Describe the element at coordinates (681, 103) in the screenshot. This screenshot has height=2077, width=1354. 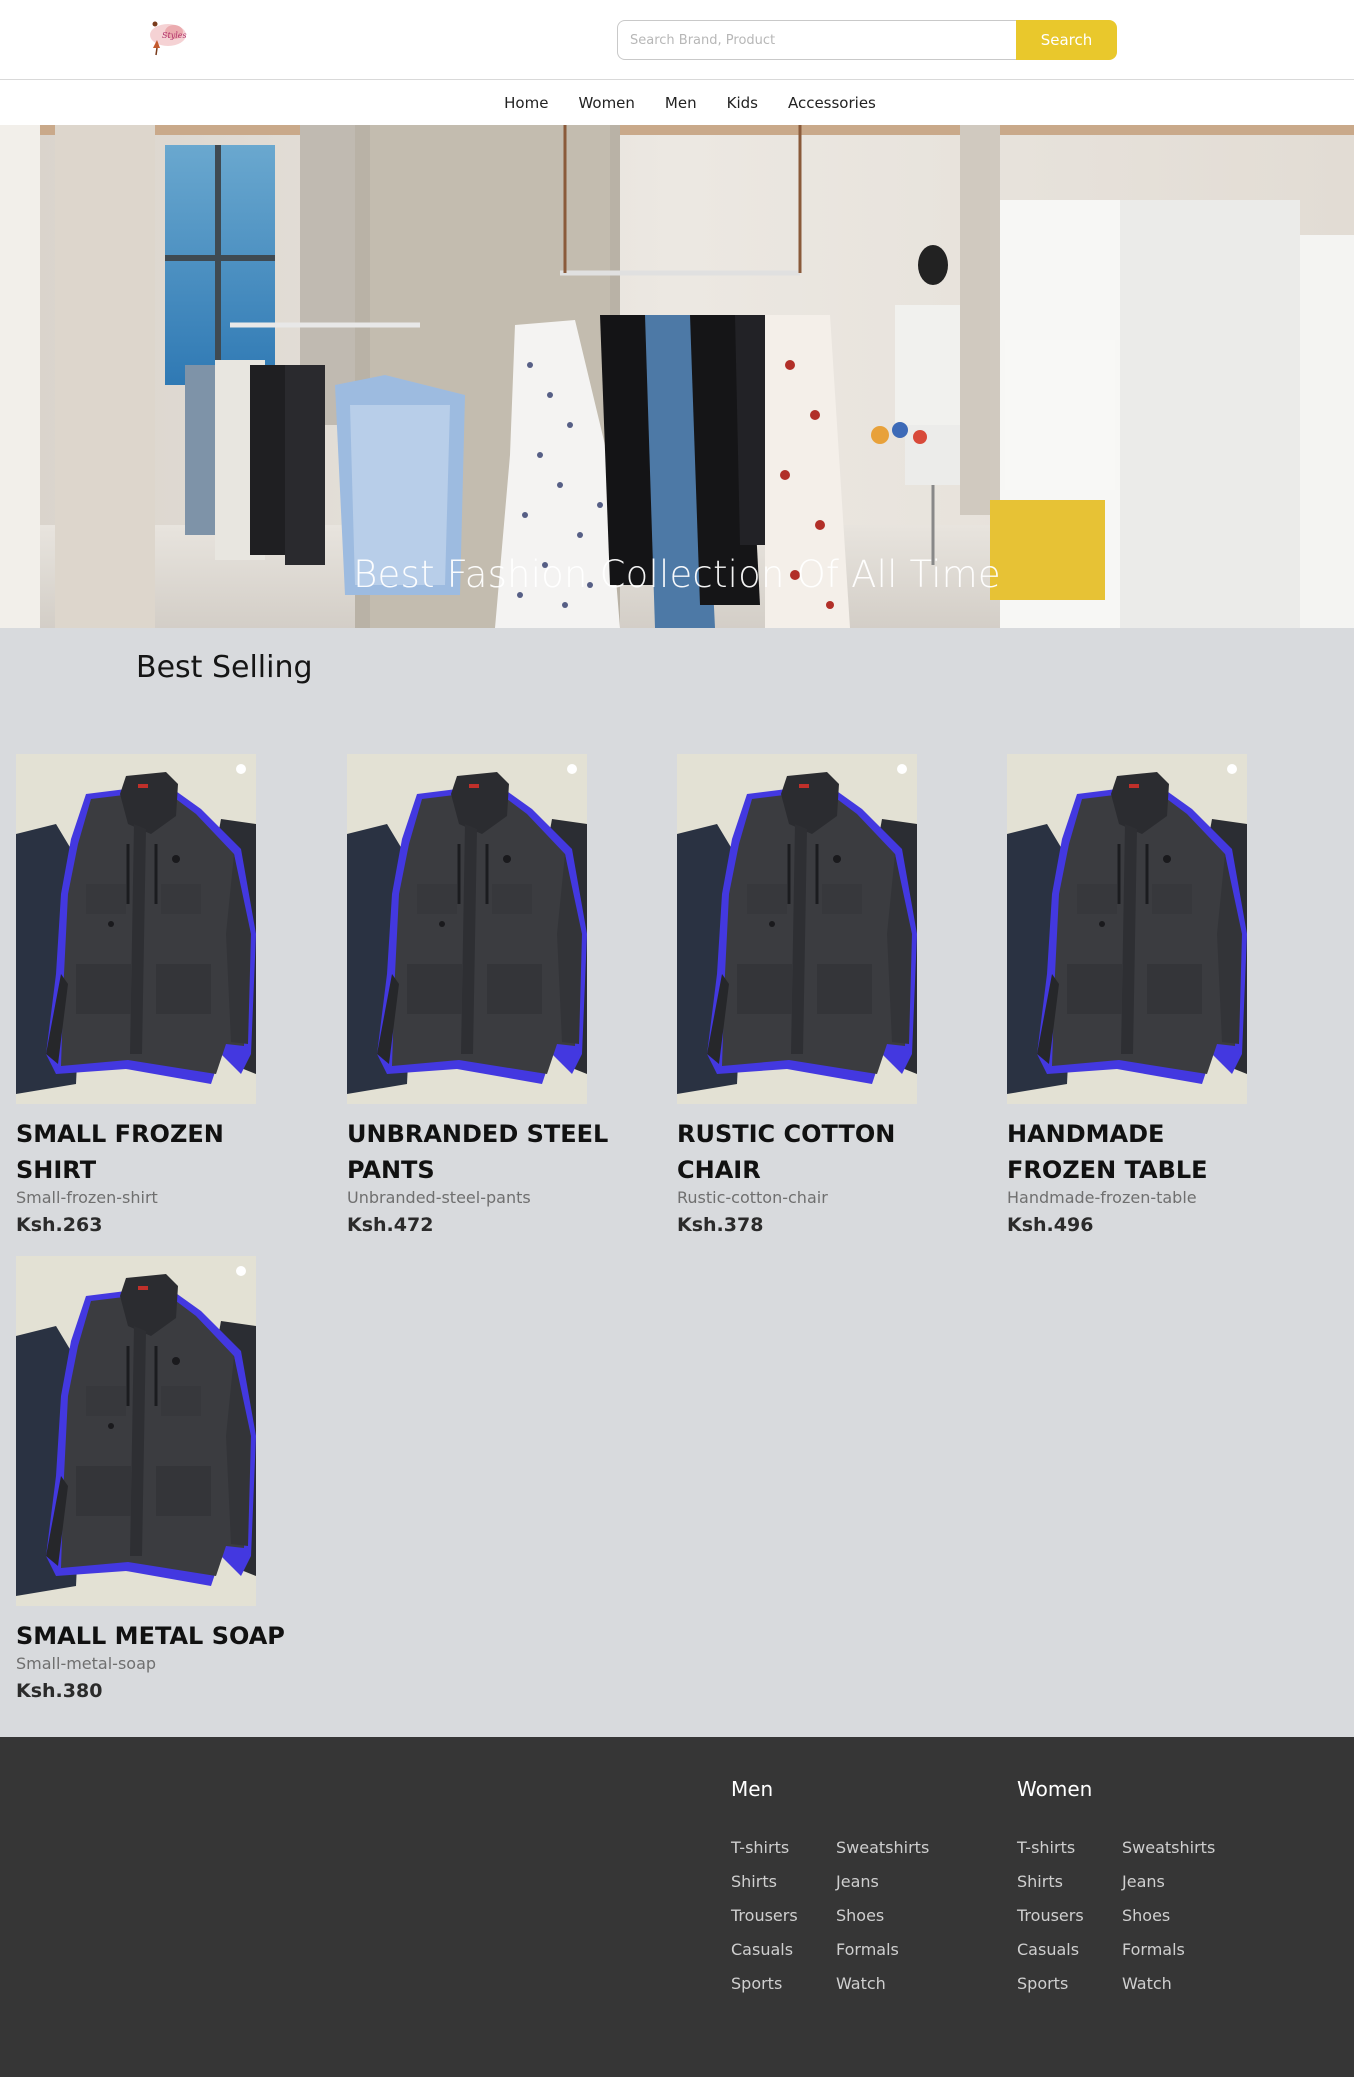
I see `nav-men: Men` at that location.